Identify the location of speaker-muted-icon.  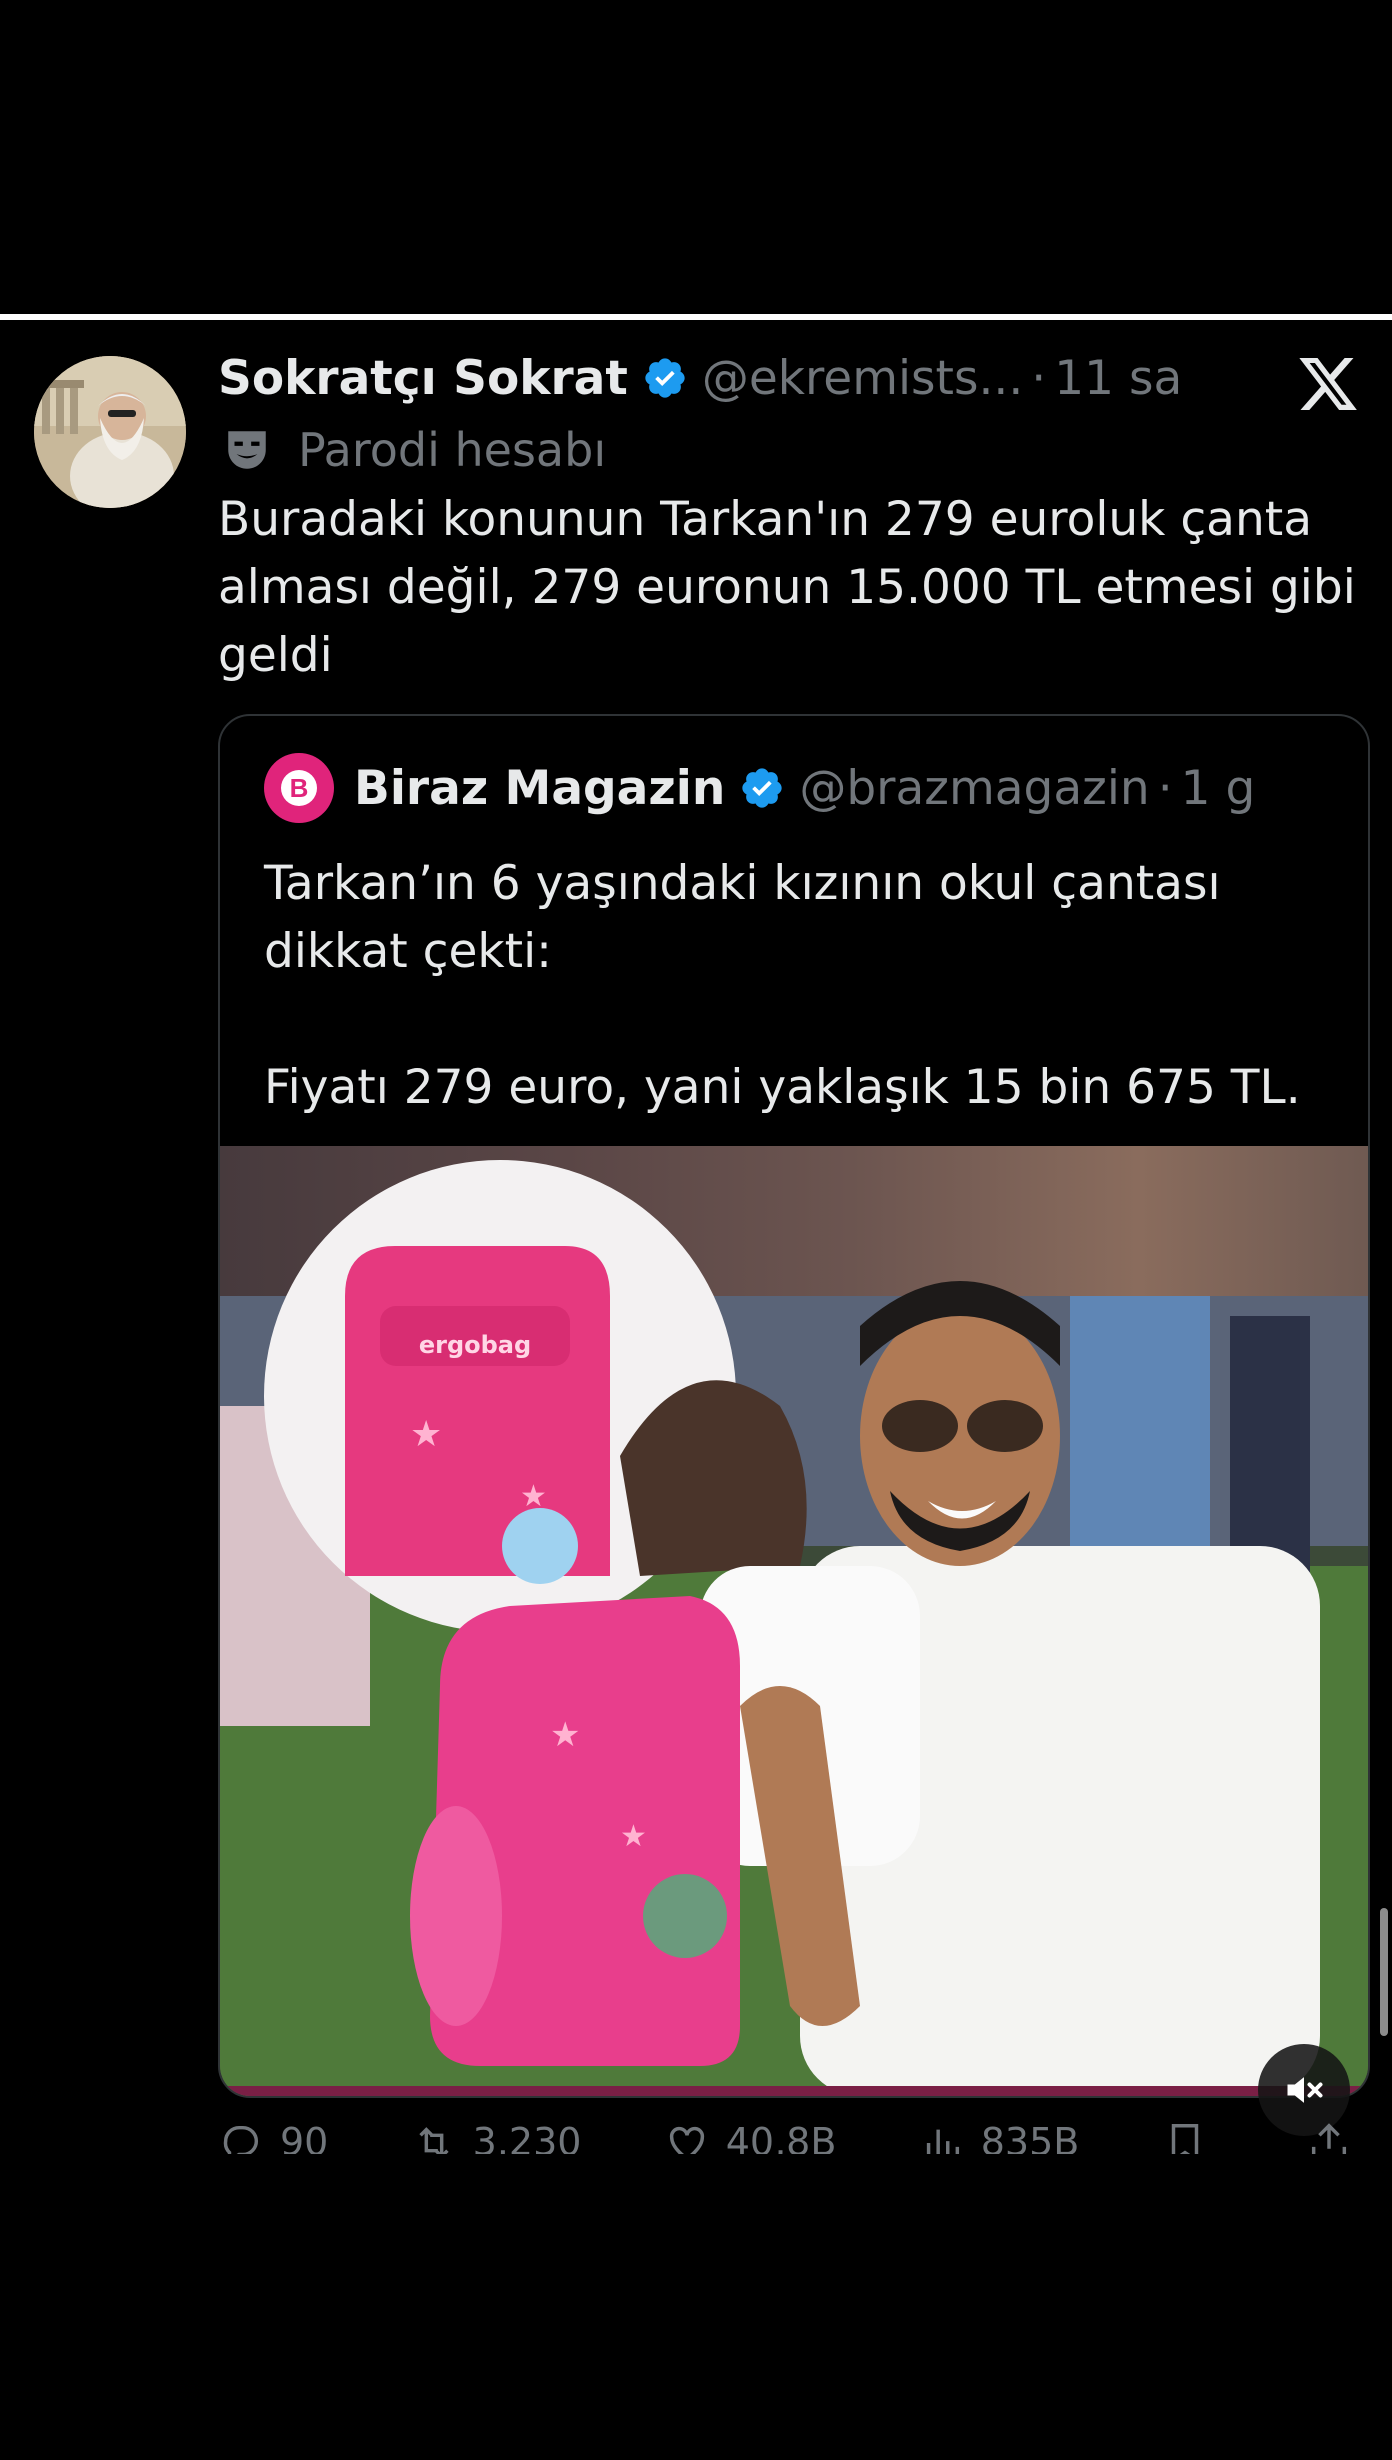
(1305, 2090).